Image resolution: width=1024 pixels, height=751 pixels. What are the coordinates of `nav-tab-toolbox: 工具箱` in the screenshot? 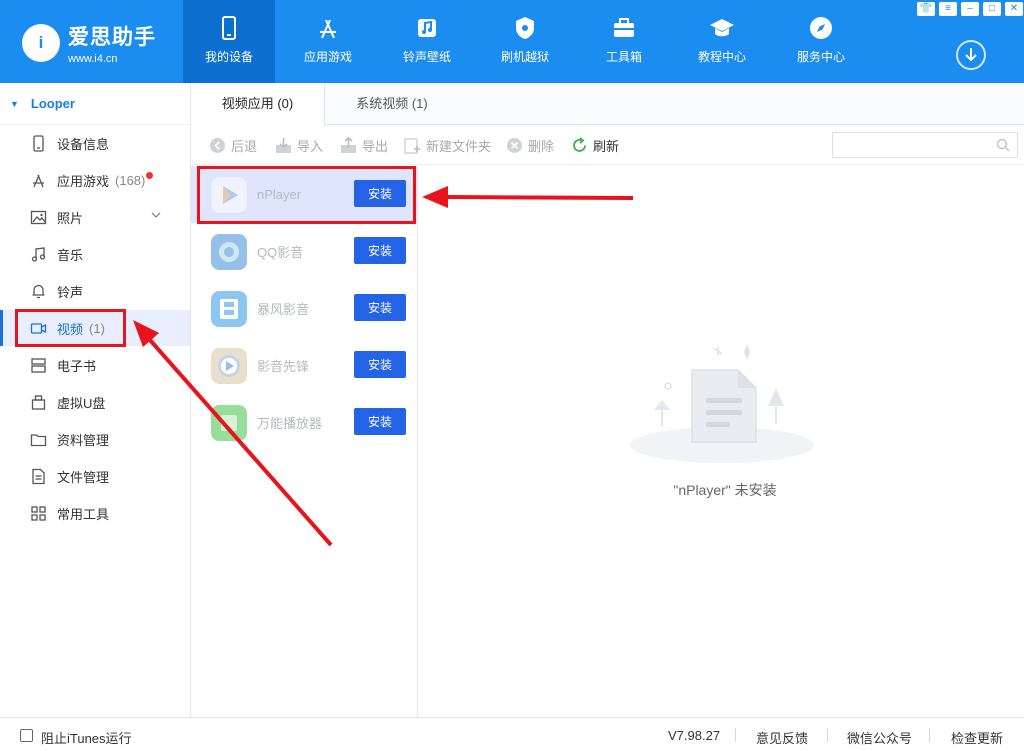 It's located at (624, 41).